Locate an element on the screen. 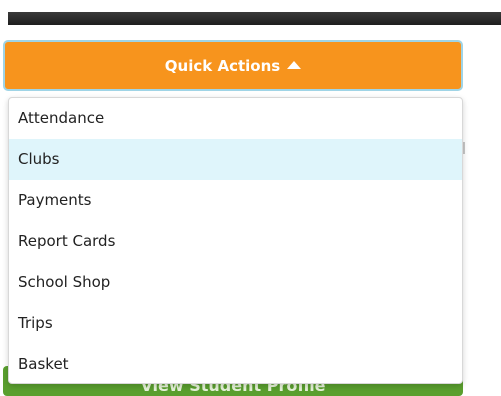 This screenshot has width=501, height=396. background-card-edge is located at coordinates (464, 148).